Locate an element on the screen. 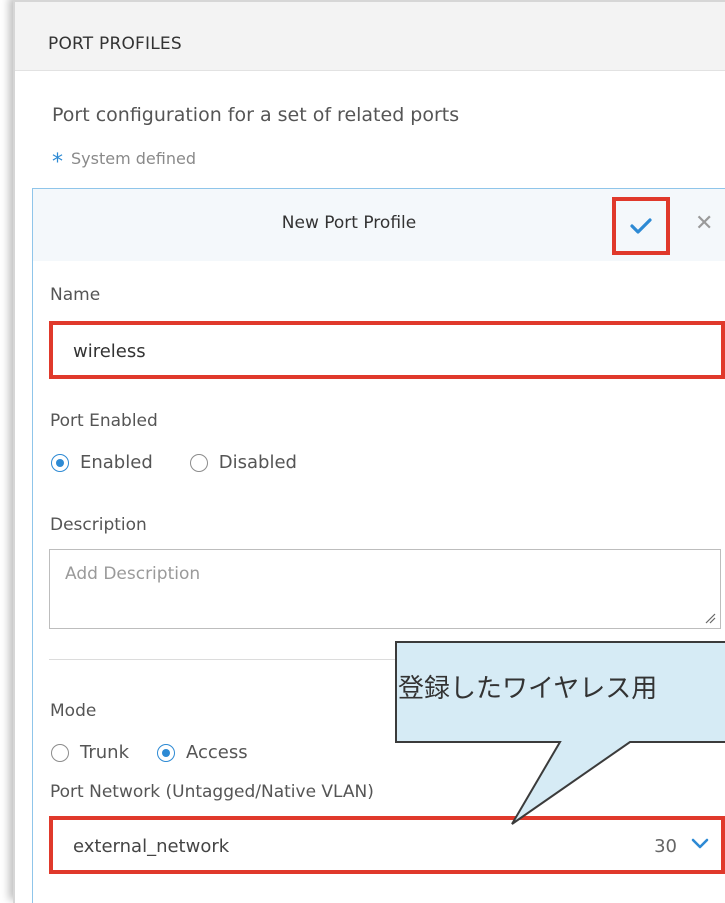 The width and height of the screenshot is (725, 903). disabled-radio is located at coordinates (198, 462).